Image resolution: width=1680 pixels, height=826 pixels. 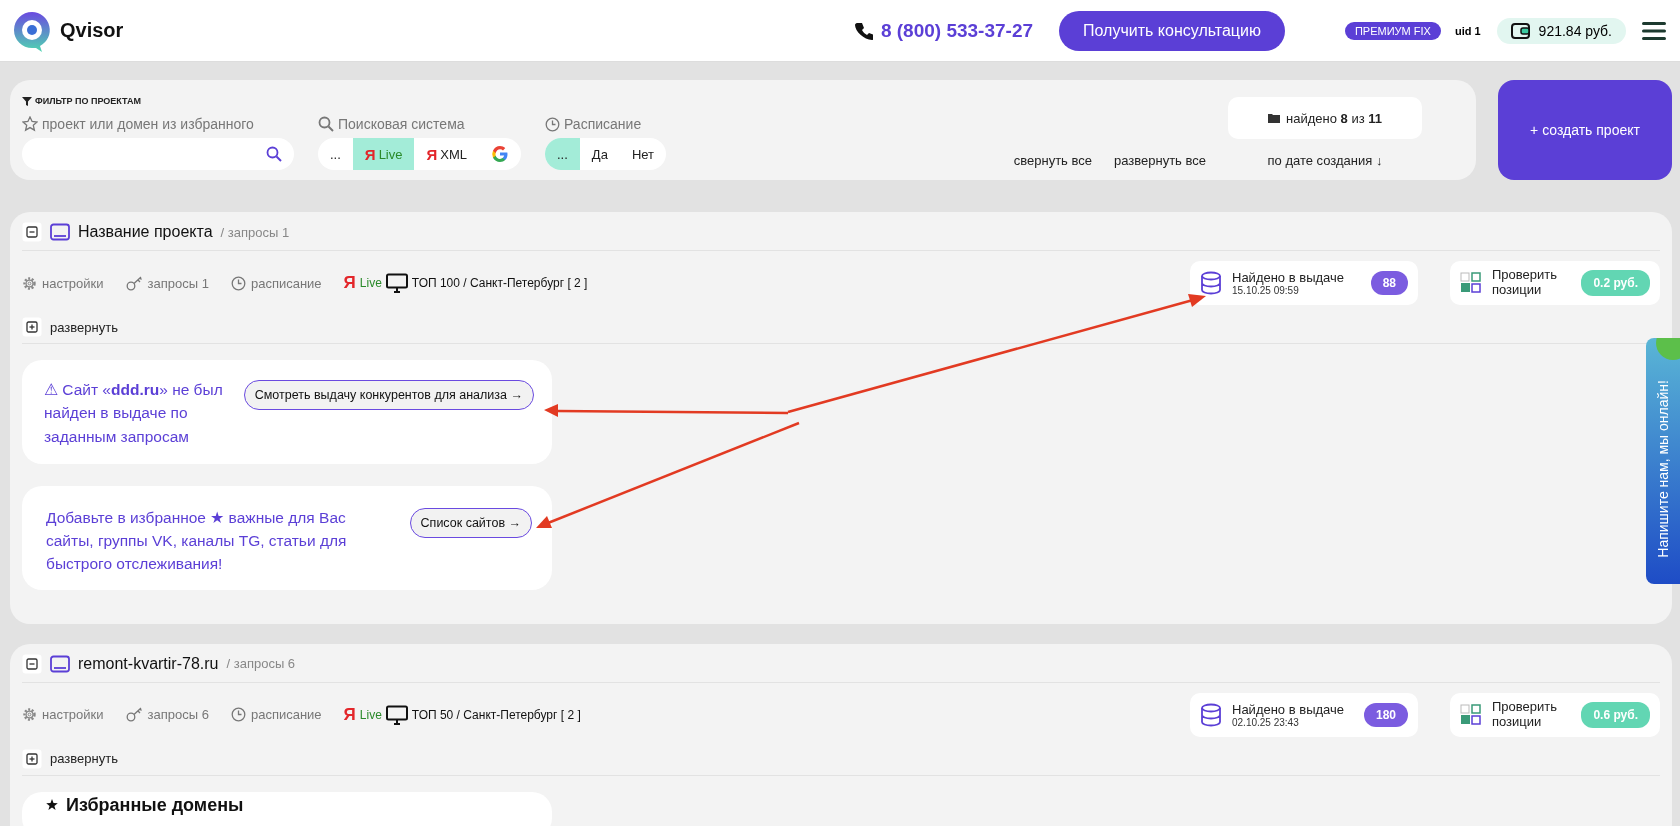 What do you see at coordinates (155, 805) in the screenshot?
I see `section-title: Избранные домены` at bounding box center [155, 805].